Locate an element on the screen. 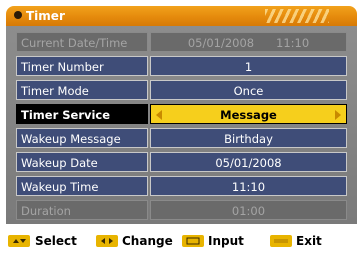 Image resolution: width=363 pixels, height=256 pixels. row-duration: Duration 01:00 is located at coordinates (181, 210).